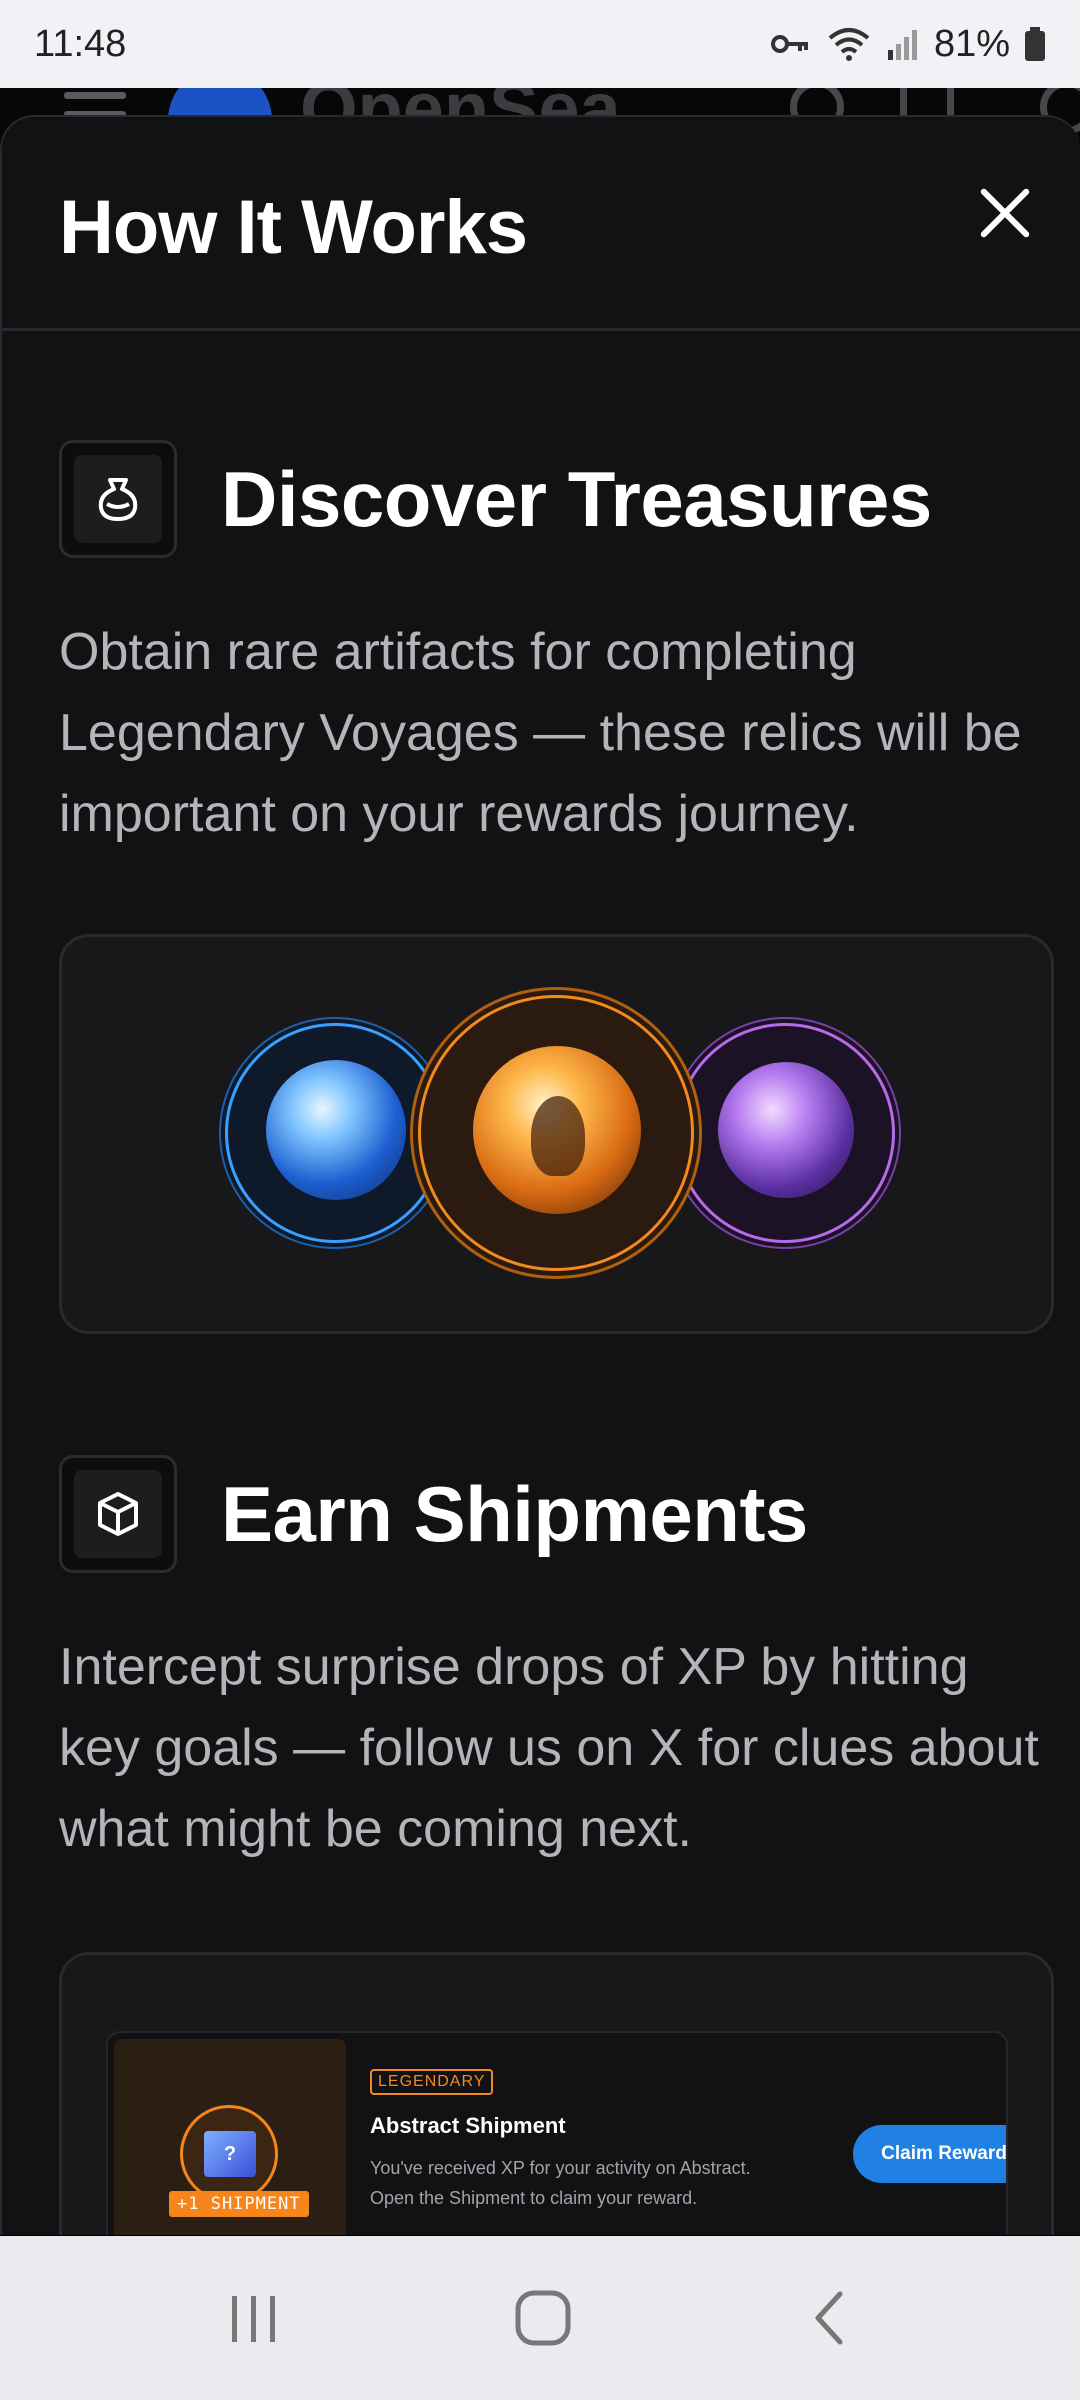 The image size is (1080, 2400). I want to click on signal-icon, so click(902, 45).